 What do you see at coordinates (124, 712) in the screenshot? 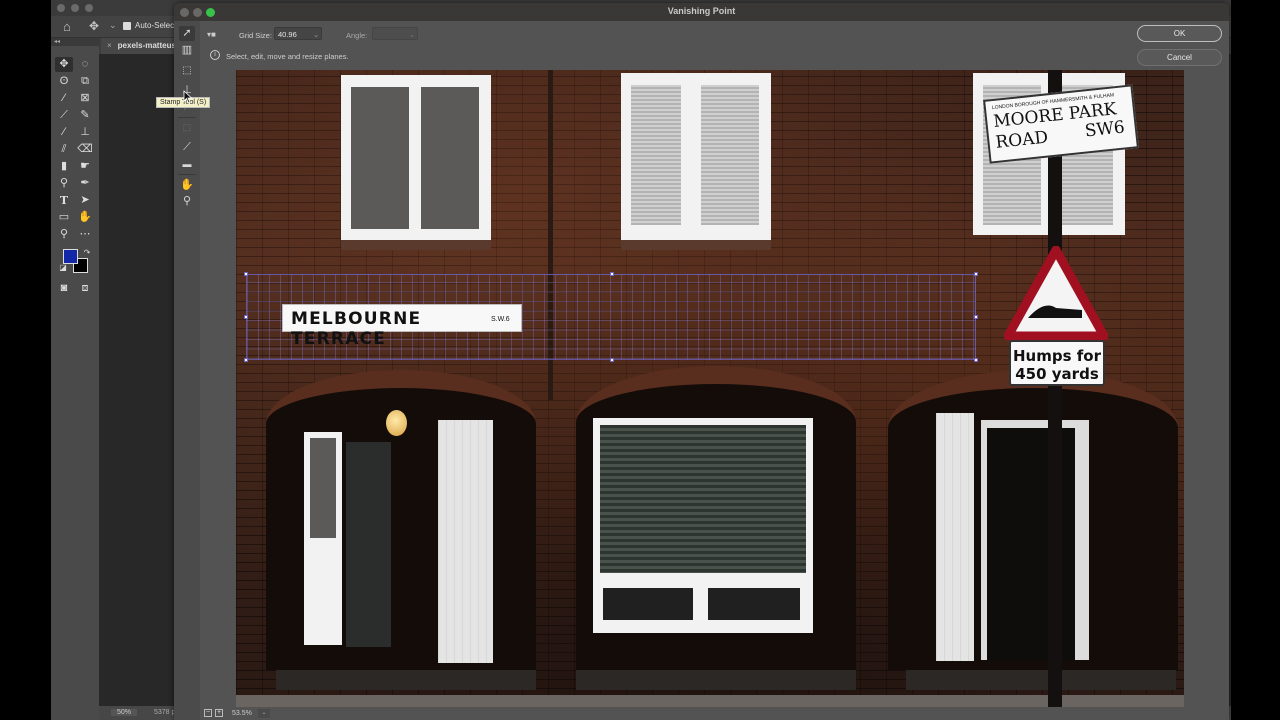
I see `zoom-level: 50%` at bounding box center [124, 712].